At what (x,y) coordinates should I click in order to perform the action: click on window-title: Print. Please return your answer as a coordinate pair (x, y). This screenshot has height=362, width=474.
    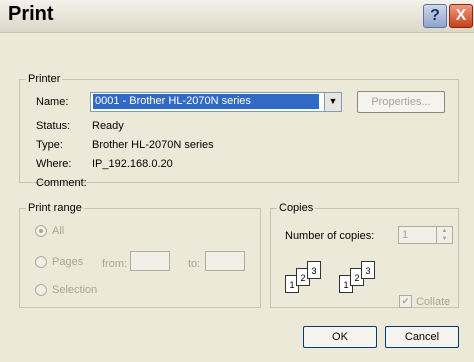
    Looking at the image, I should click on (31, 14).